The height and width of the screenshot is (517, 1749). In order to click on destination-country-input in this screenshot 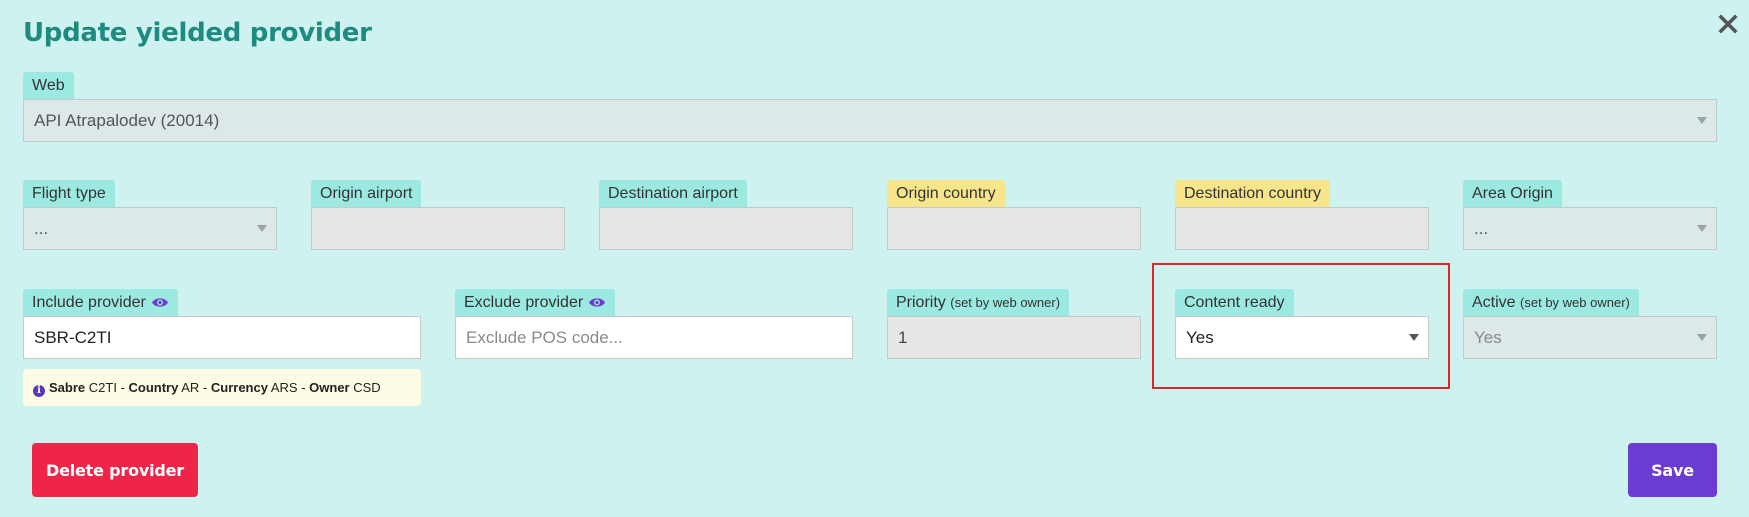, I will do `click(1302, 228)`.